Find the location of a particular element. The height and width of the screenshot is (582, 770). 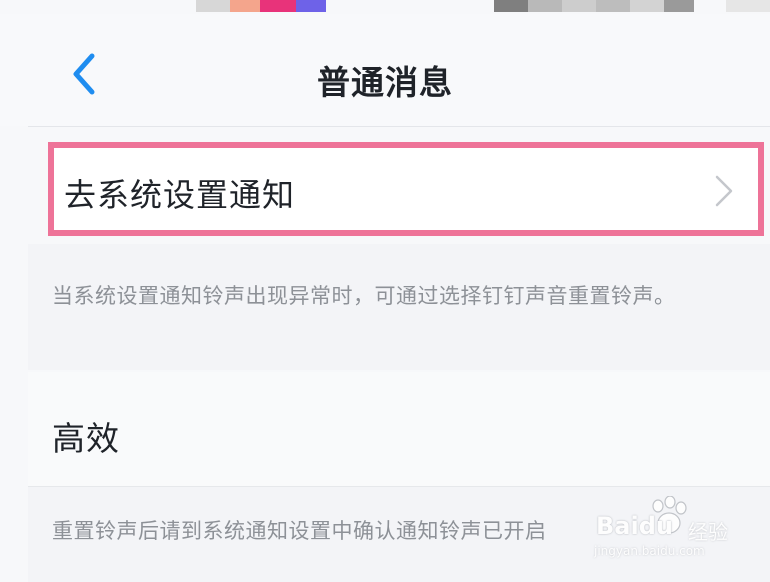

ringtone-tip-text: 当系统设置通知铃声出现异常时，可通过选择钉钉声音重置铃声。 is located at coordinates (364, 296).